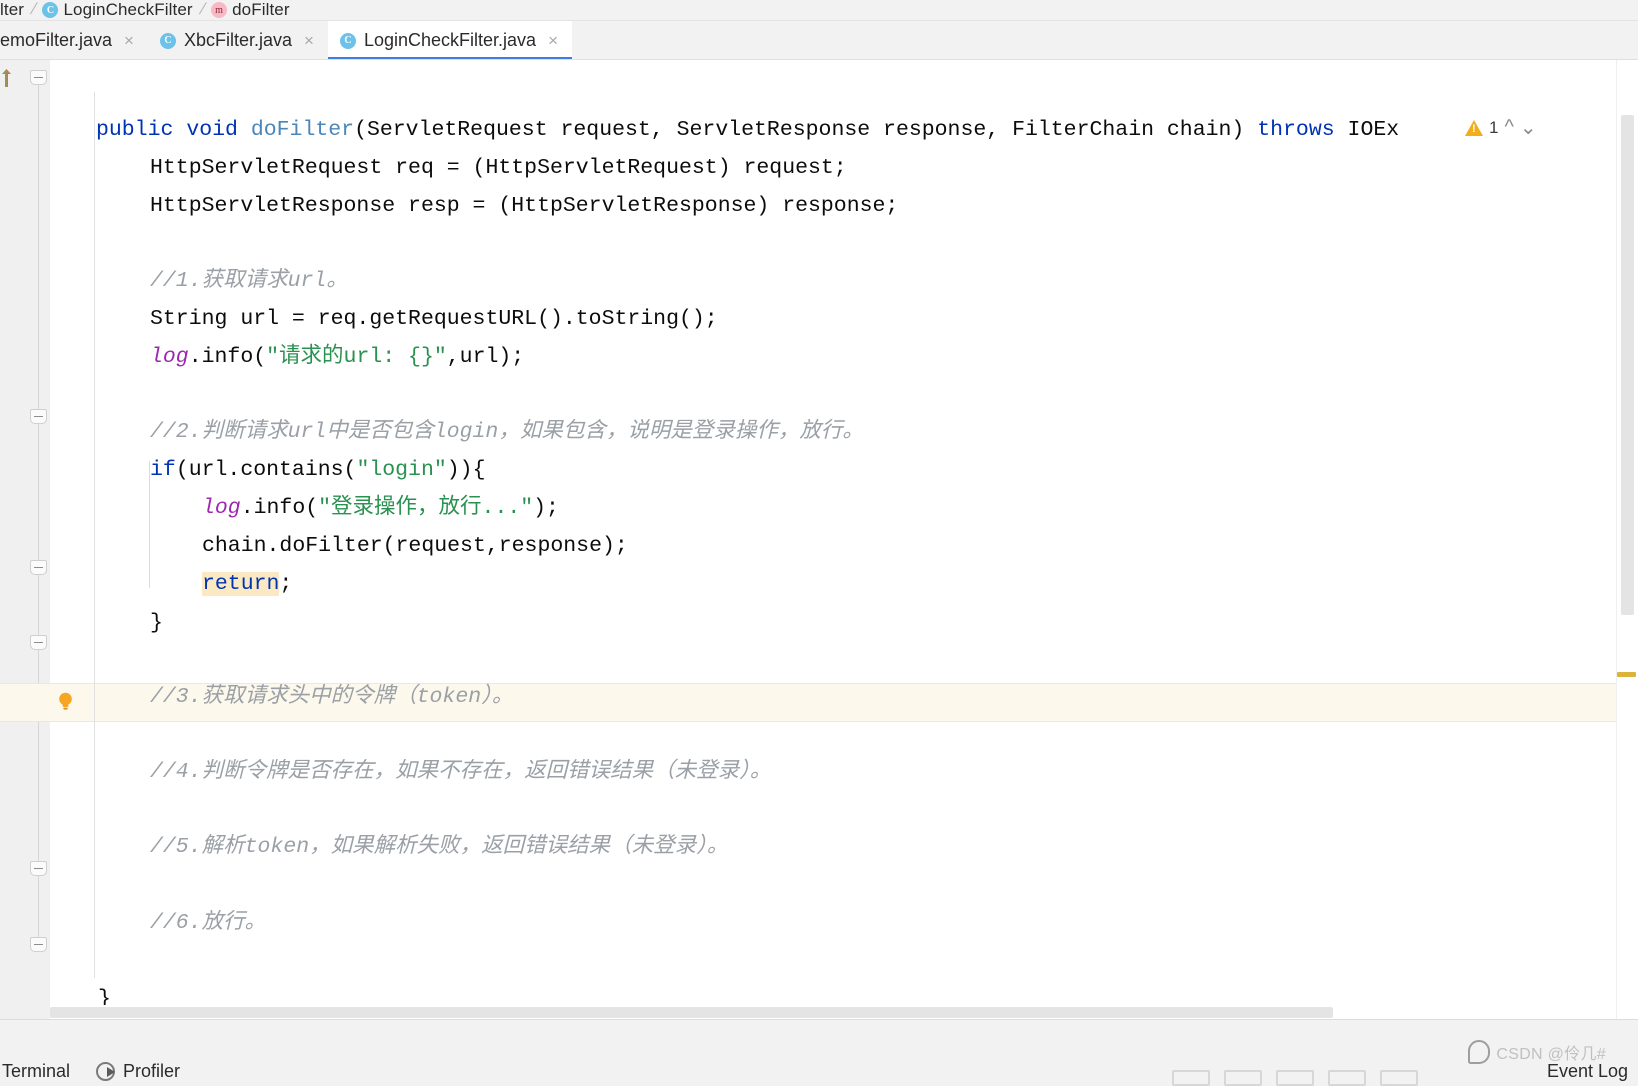  What do you see at coordinates (261, 9) in the screenshot?
I see `breadcrumb-item-label: doFilter` at bounding box center [261, 9].